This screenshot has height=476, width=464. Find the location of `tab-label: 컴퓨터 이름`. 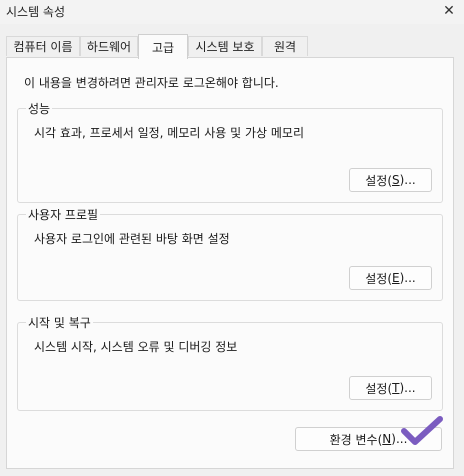

tab-label: 컴퓨터 이름 is located at coordinates (43, 47).